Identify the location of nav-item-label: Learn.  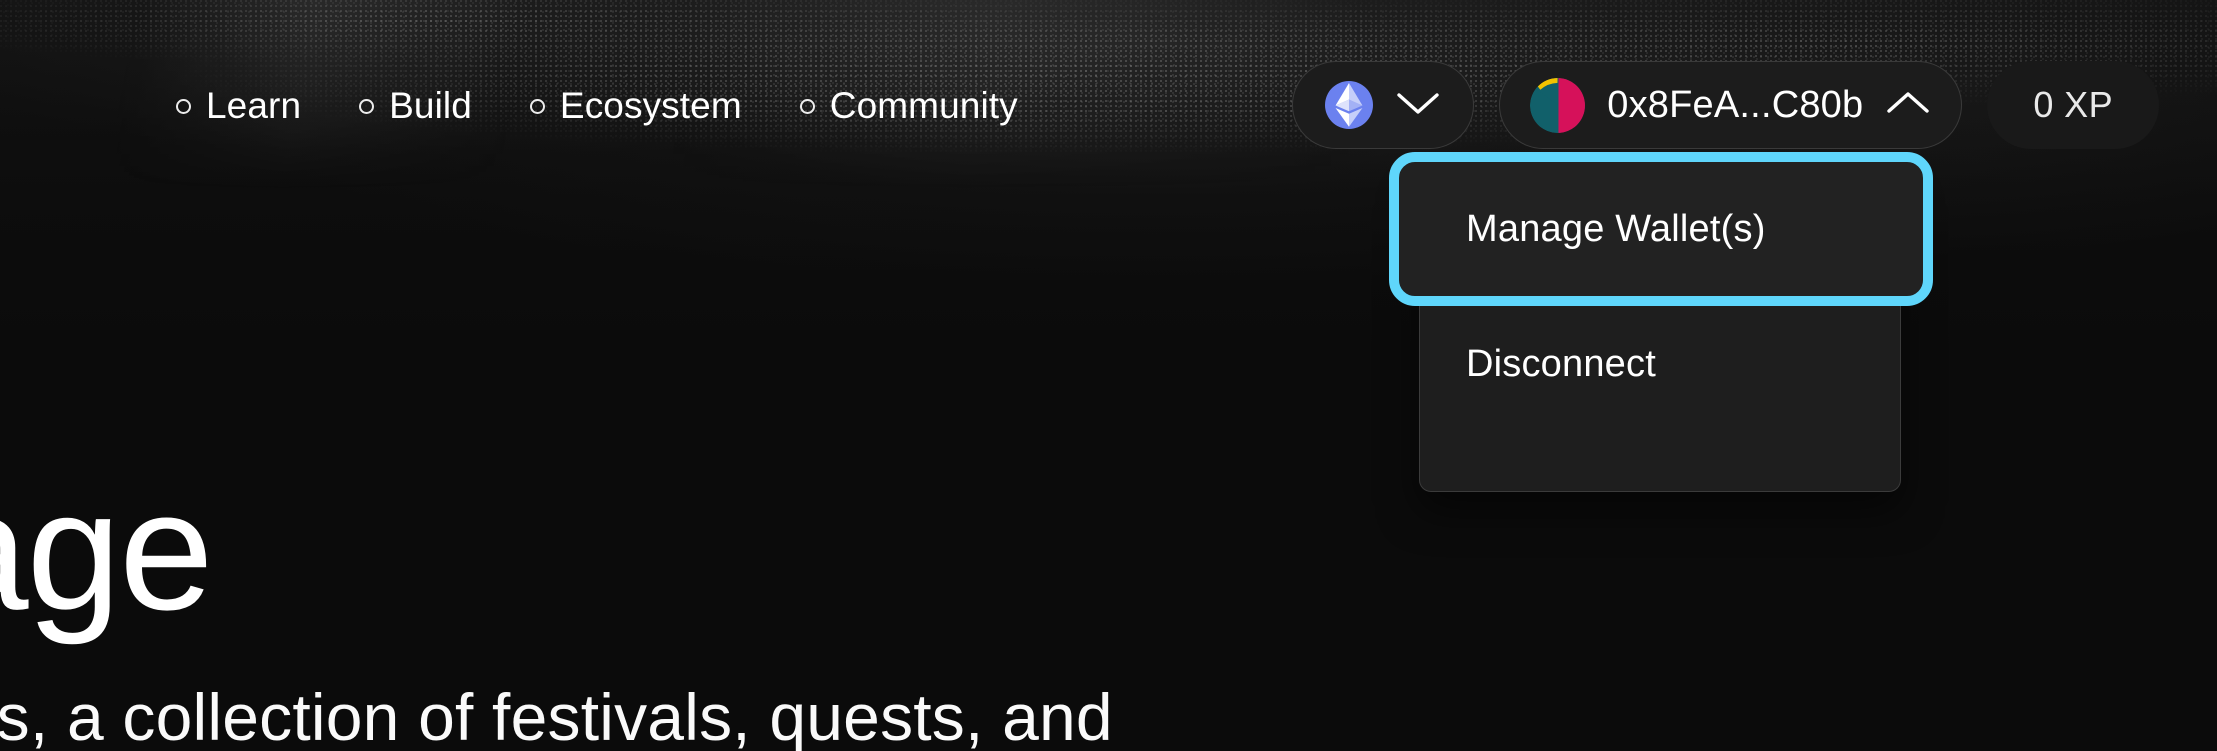
(254, 105).